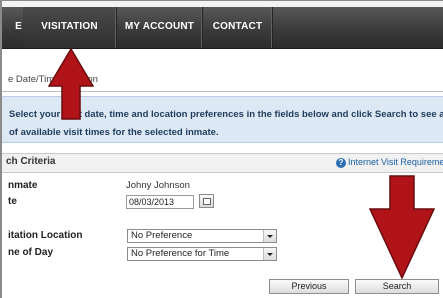 Image resolution: width=443 pixels, height=298 pixels. Describe the element at coordinates (222, 163) in the screenshot. I see `search-criteria-header: ch Criteria ?Internet Visit Requirements` at that location.